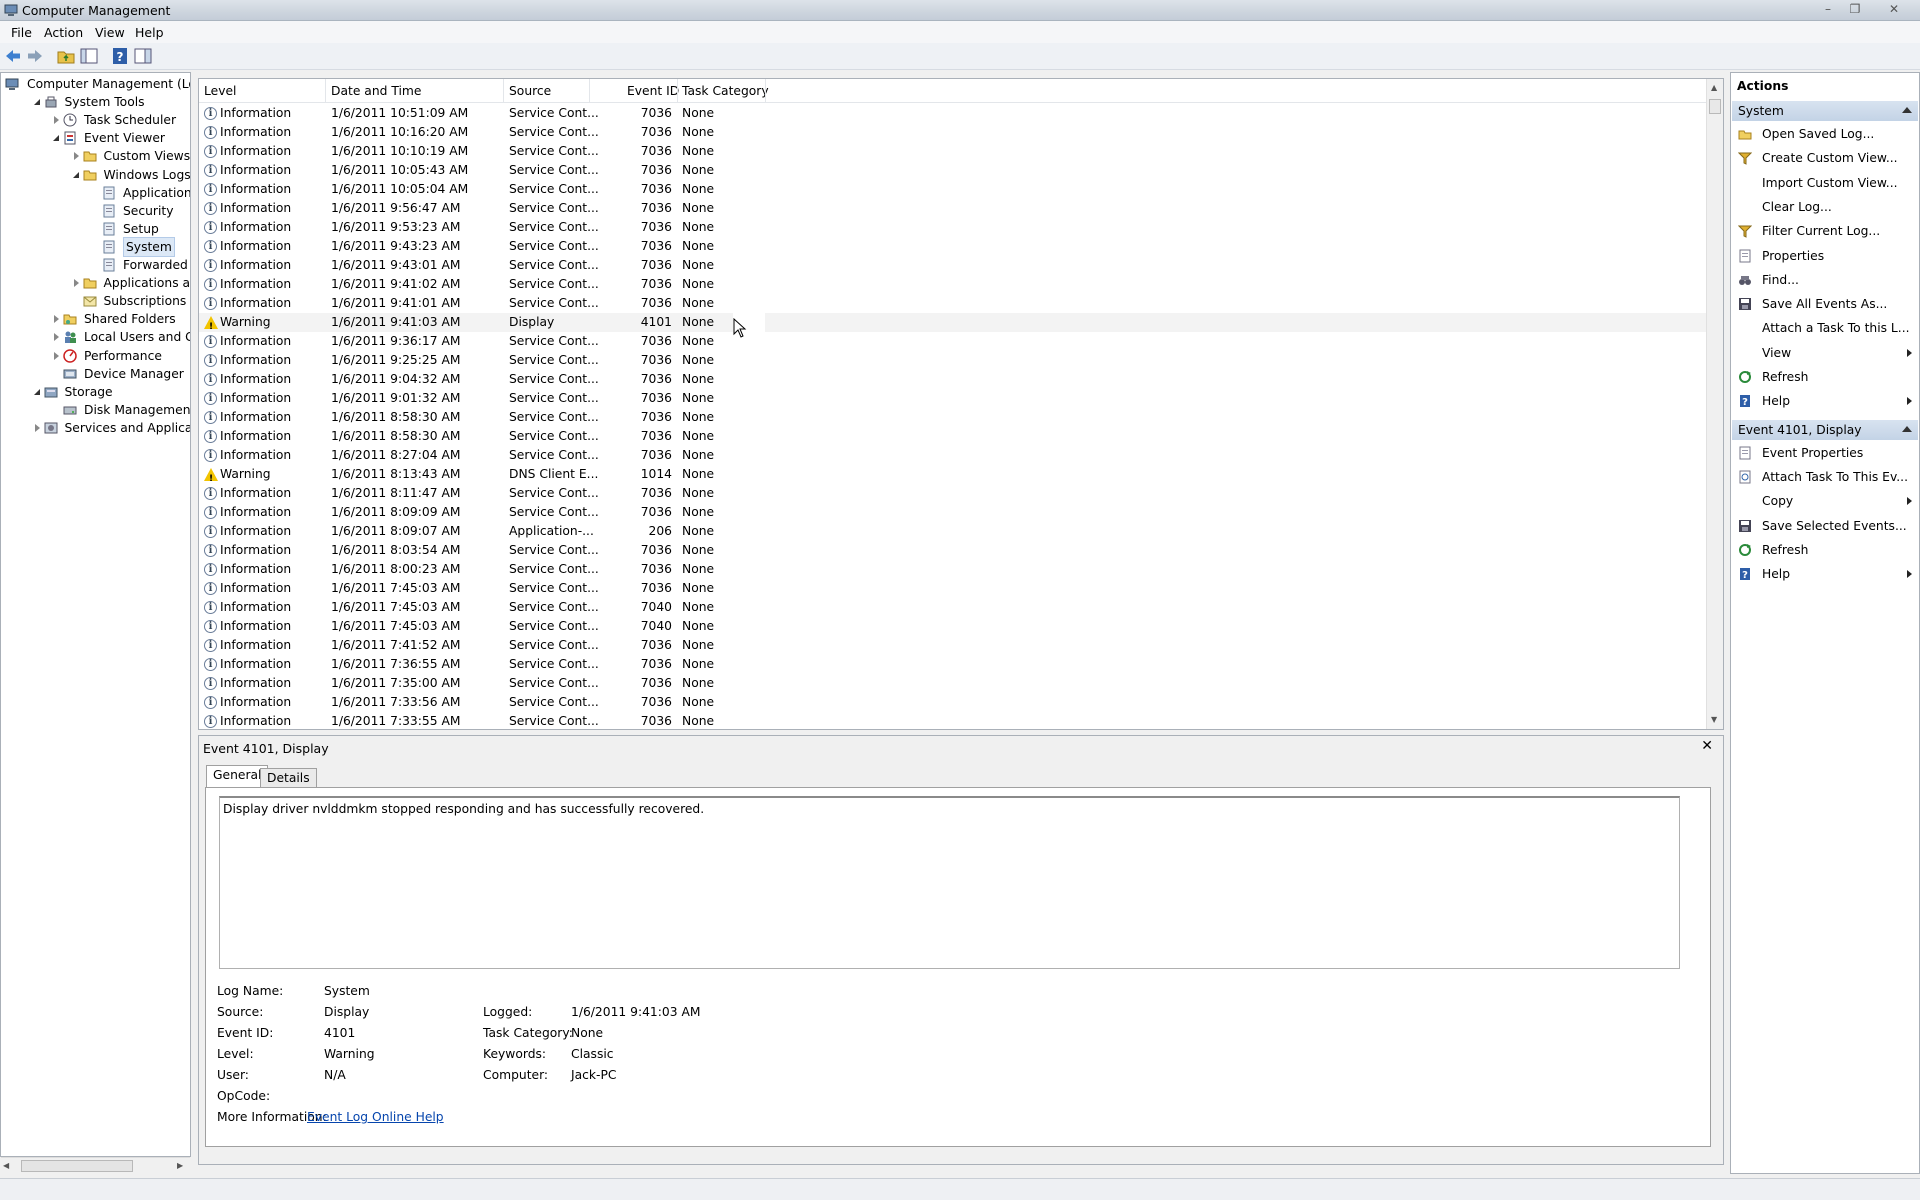 The width and height of the screenshot is (1920, 1200). Describe the element at coordinates (1825, 550) in the screenshot. I see `action-item: Refresh` at that location.